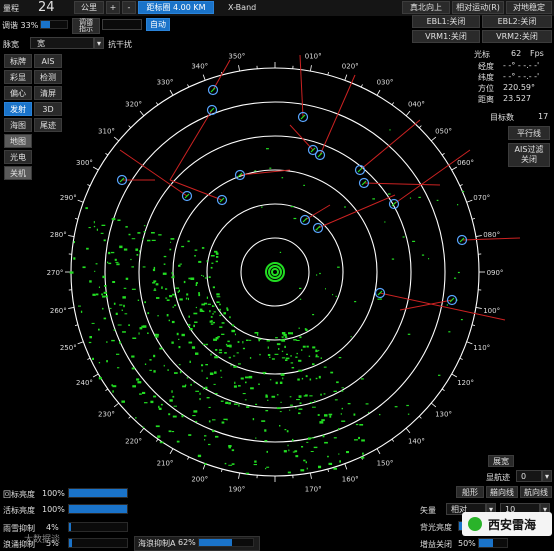 The height and width of the screenshot is (551, 554). What do you see at coordinates (385, 82) in the screenshot?
I see `bearing-label-3: 030°` at bounding box center [385, 82].